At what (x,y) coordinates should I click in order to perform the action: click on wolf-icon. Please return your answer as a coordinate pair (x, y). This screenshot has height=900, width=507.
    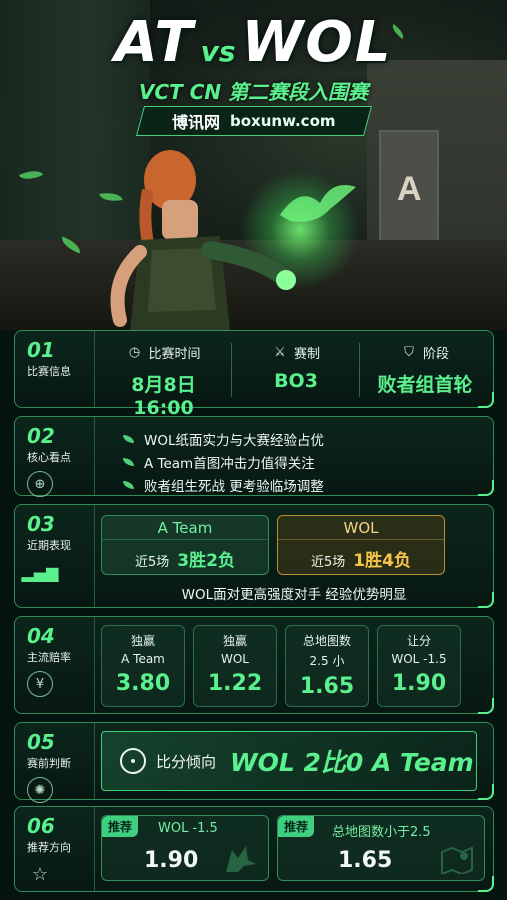
    Looking at the image, I should click on (241, 859).